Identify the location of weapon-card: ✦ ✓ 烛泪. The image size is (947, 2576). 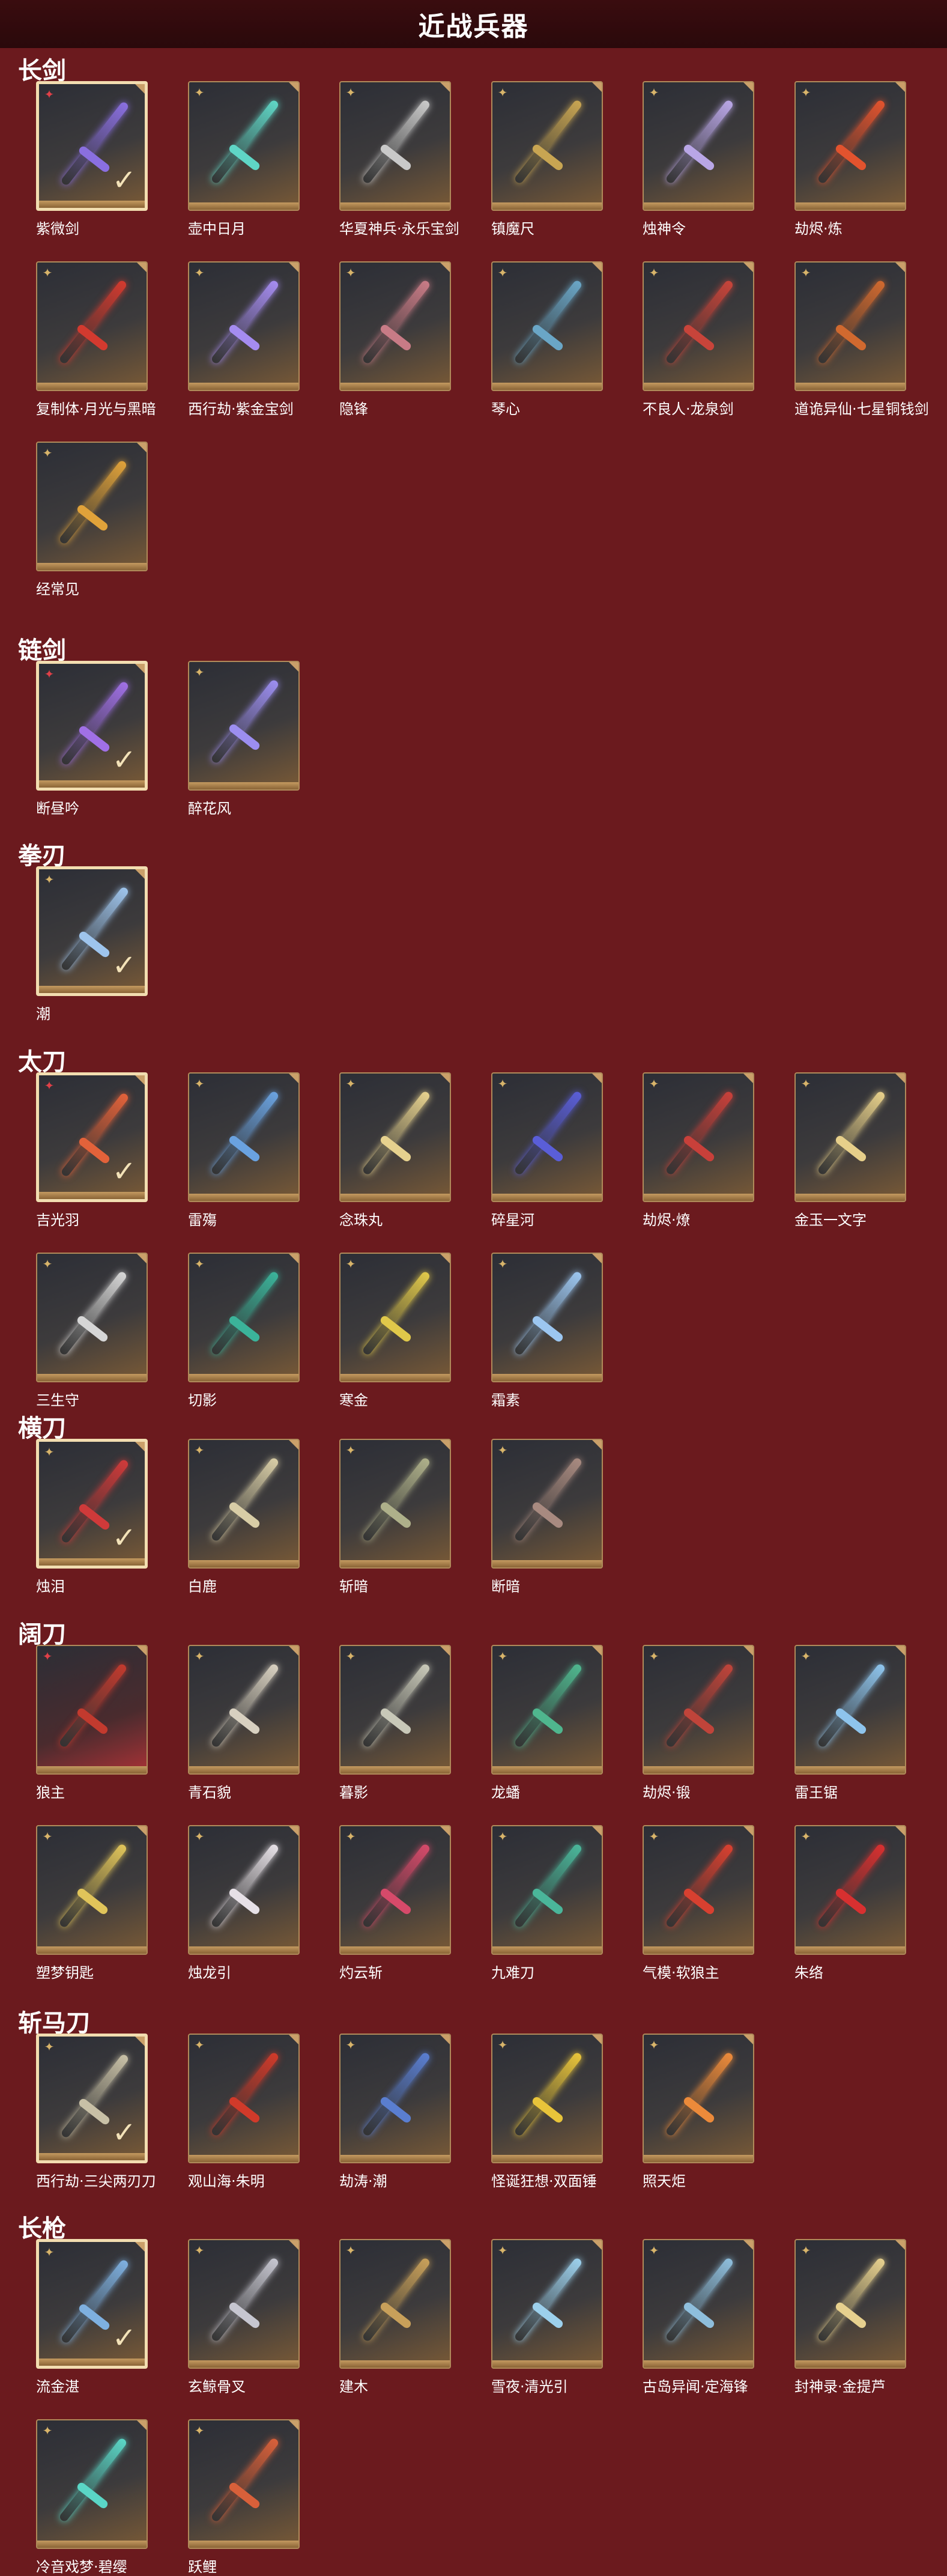
(93, 1517).